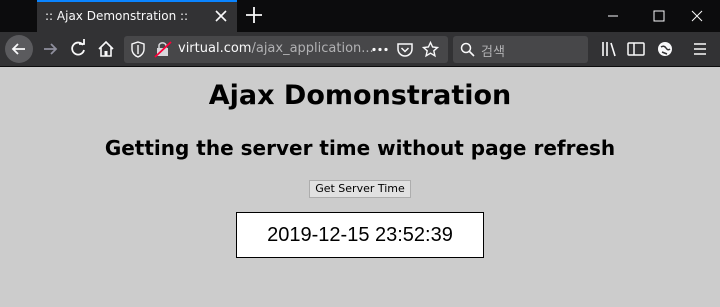  I want to click on nav-toolbar: virtual.com/ajax_application... 검색, so click(360, 49).